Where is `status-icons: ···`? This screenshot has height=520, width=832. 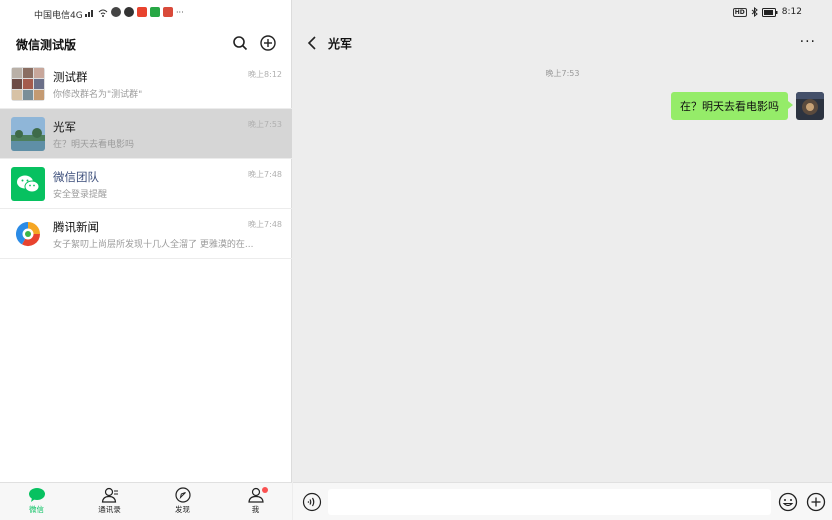 status-icons: ··· is located at coordinates (134, 12).